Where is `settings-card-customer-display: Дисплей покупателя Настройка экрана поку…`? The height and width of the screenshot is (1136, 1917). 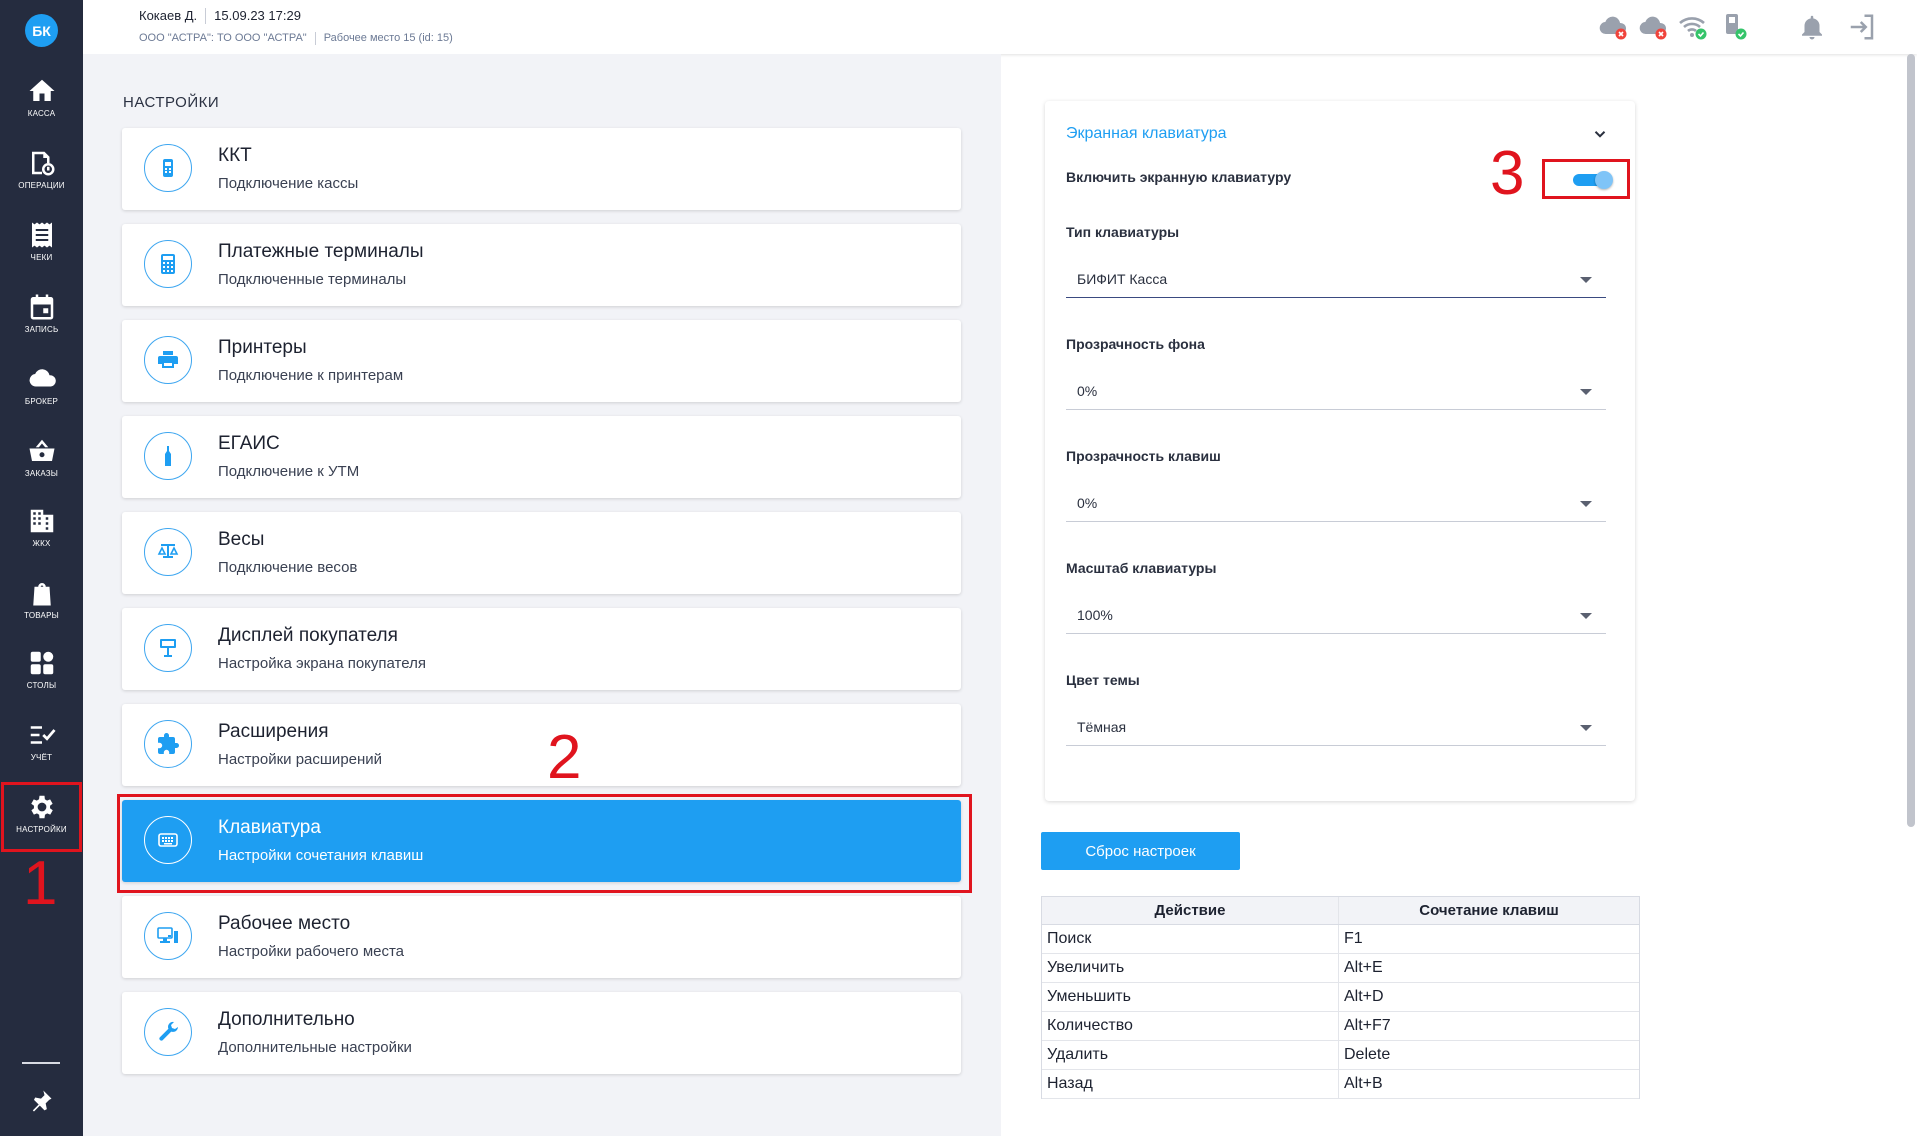 settings-card-customer-display: Дисплей покупателя Настройка экрана поку… is located at coordinates (541, 649).